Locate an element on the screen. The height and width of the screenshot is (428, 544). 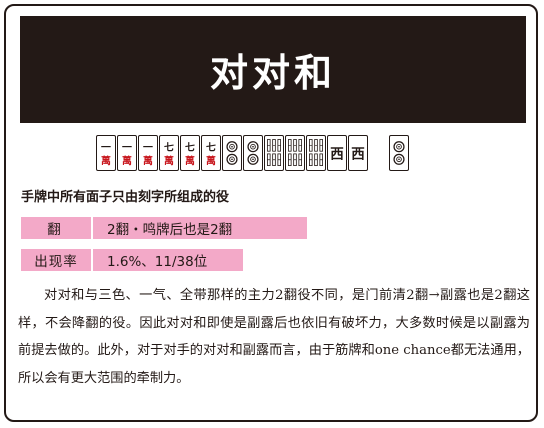
hand-tiles: 一萬 一萬 一萬 七萬 七萬 七萬 西 西 is located at coordinates (253, 154).